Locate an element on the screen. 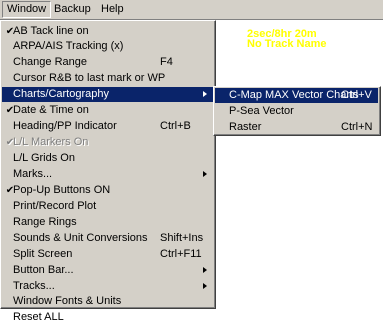 This screenshot has height=325, width=383. submenu-item-cmap-max-vector: C-Map MAX Vector Charts Ctrl+V is located at coordinates (296, 95).